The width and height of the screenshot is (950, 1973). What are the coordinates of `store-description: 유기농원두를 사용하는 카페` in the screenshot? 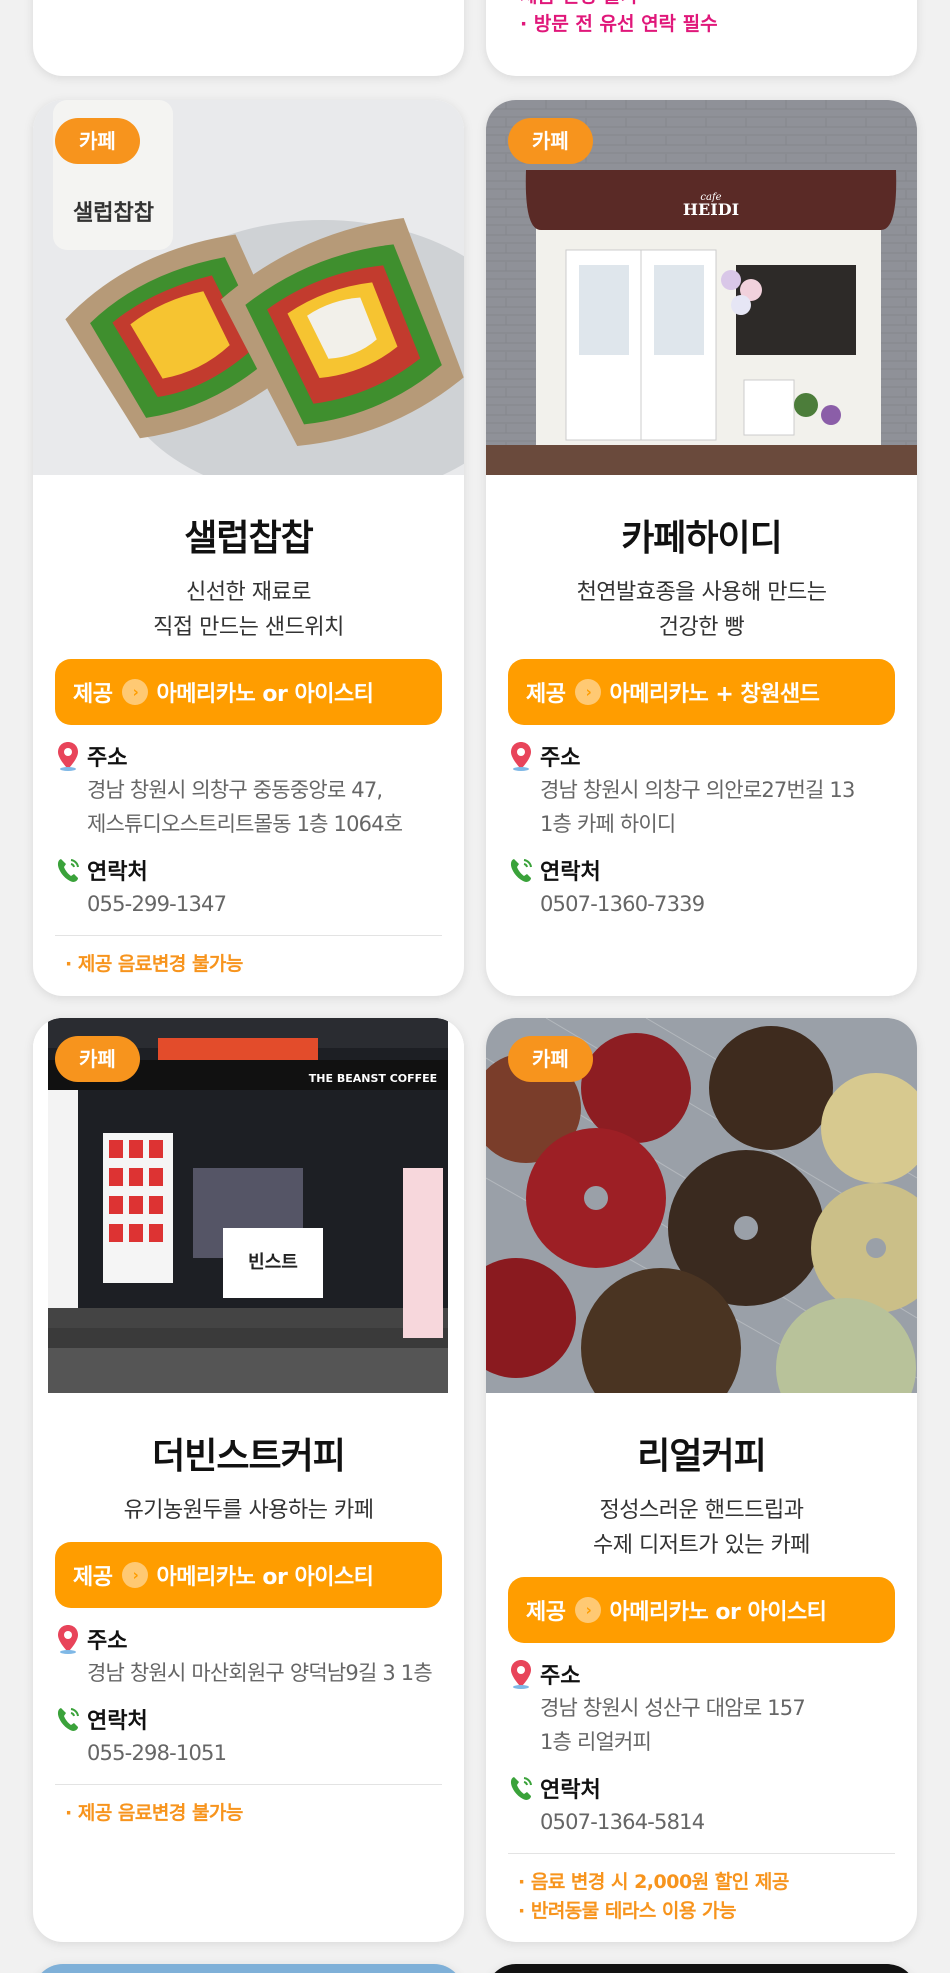 It's located at (248, 1510).